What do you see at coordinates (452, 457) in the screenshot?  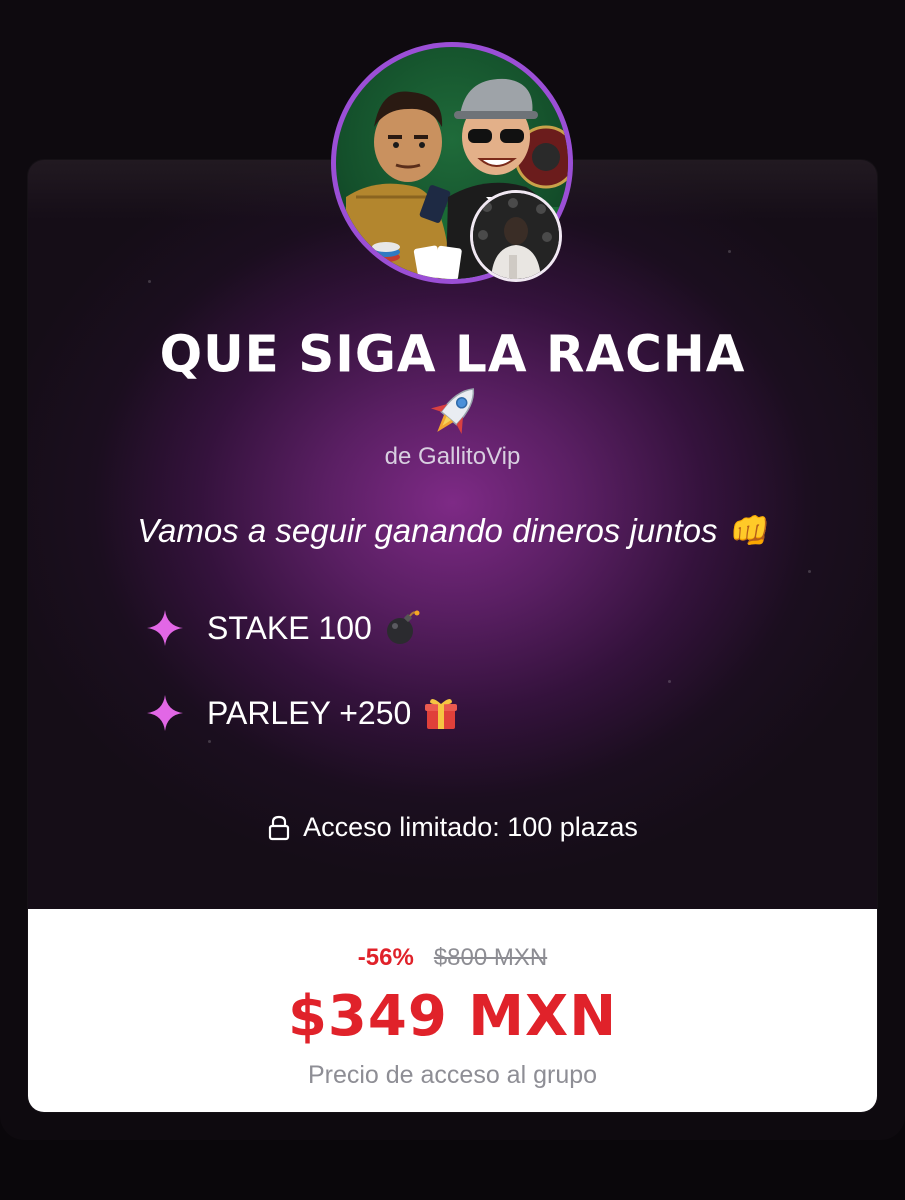 I see `group-author: de GallitoVip` at bounding box center [452, 457].